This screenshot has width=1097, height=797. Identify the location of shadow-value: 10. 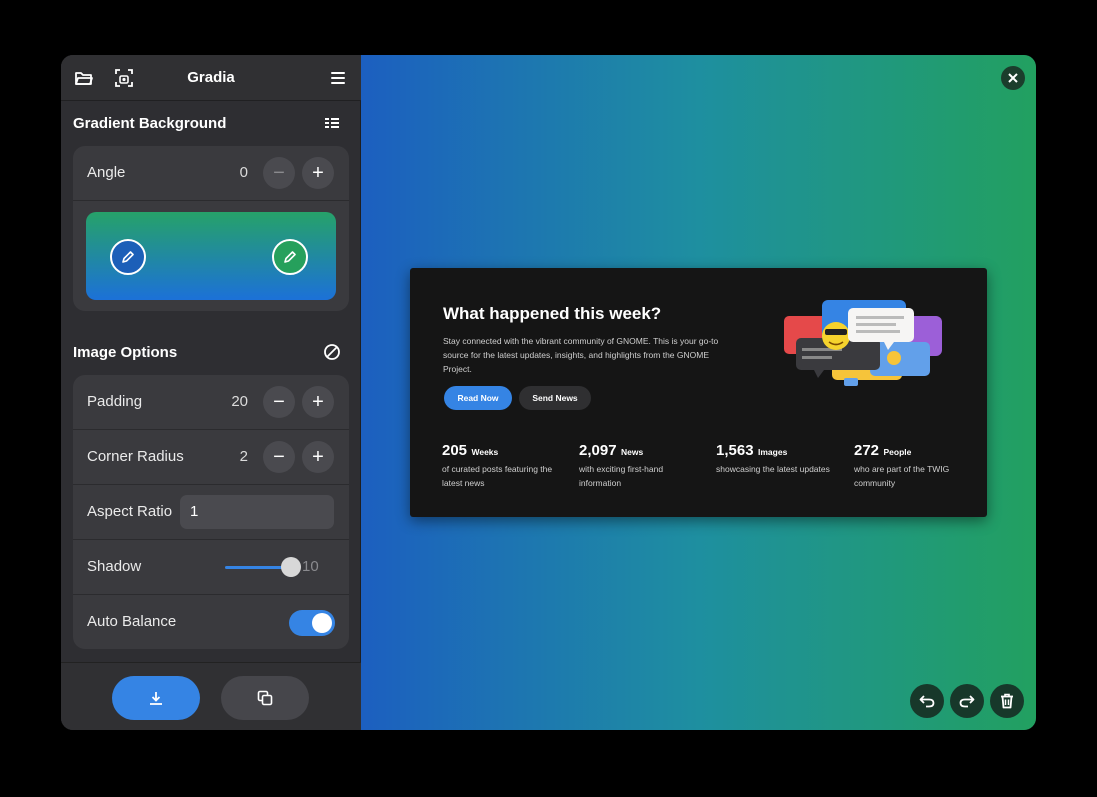
(310, 566).